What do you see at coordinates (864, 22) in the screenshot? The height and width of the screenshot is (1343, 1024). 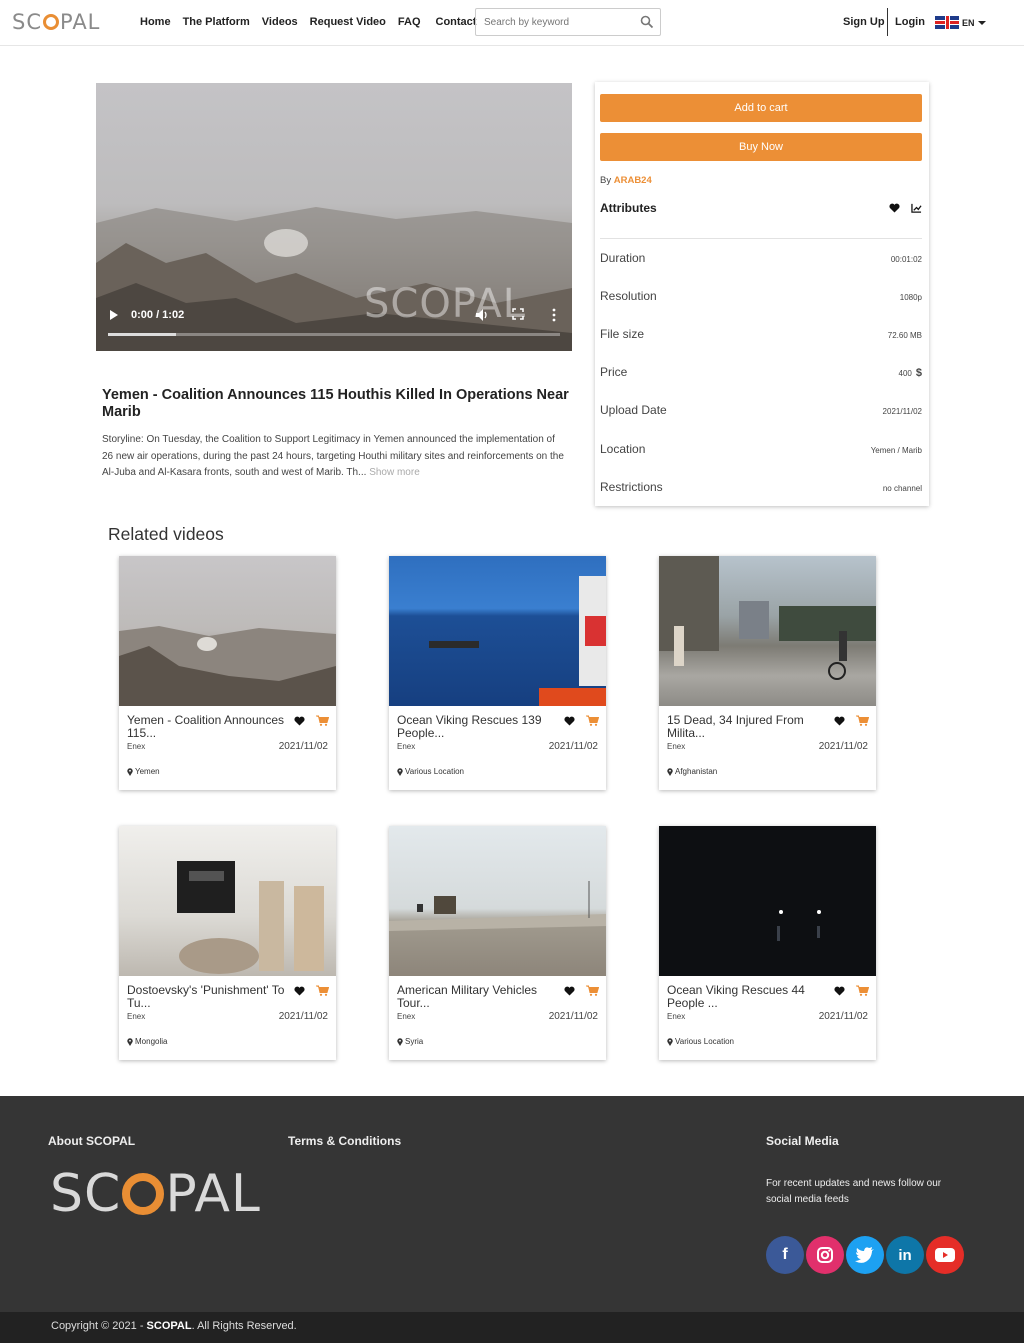 I see `signup-link: Sign Up` at bounding box center [864, 22].